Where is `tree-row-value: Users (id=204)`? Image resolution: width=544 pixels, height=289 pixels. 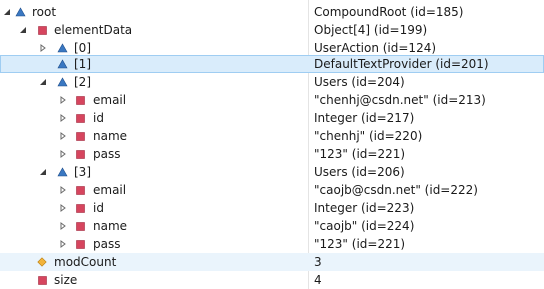 tree-row-value: Users (id=204) is located at coordinates (359, 82).